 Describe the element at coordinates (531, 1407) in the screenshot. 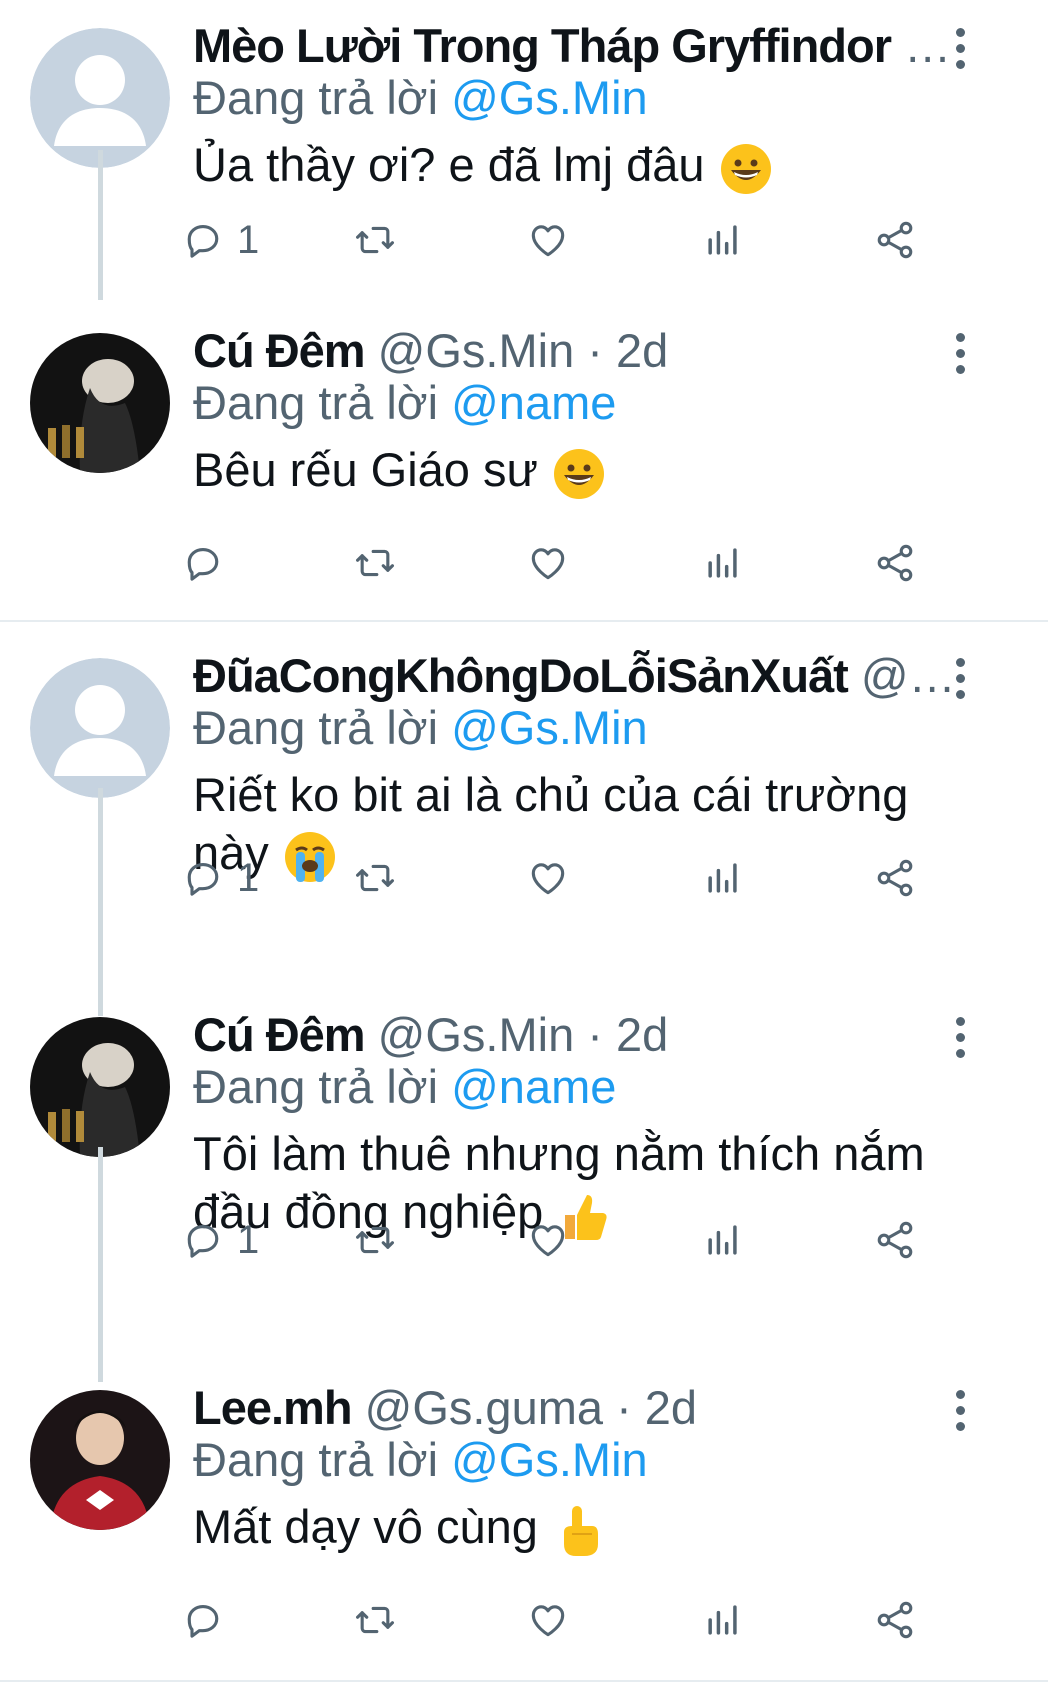

I see `handle-time: @Gs.guma · 2d` at that location.